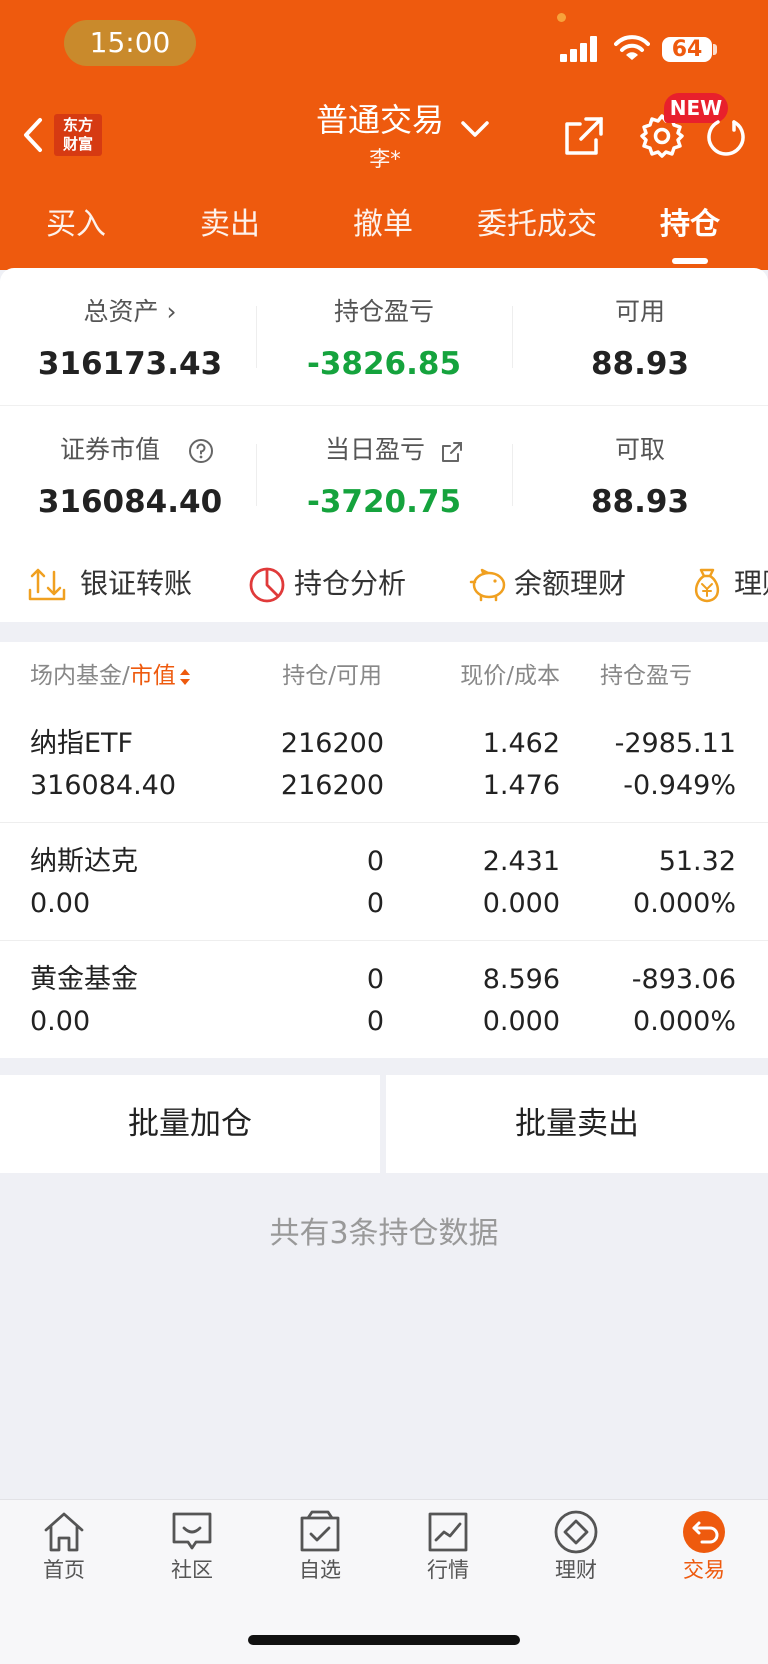 This screenshot has height=1664, width=768. I want to click on quick-action-label: 理财, so click(751, 583).